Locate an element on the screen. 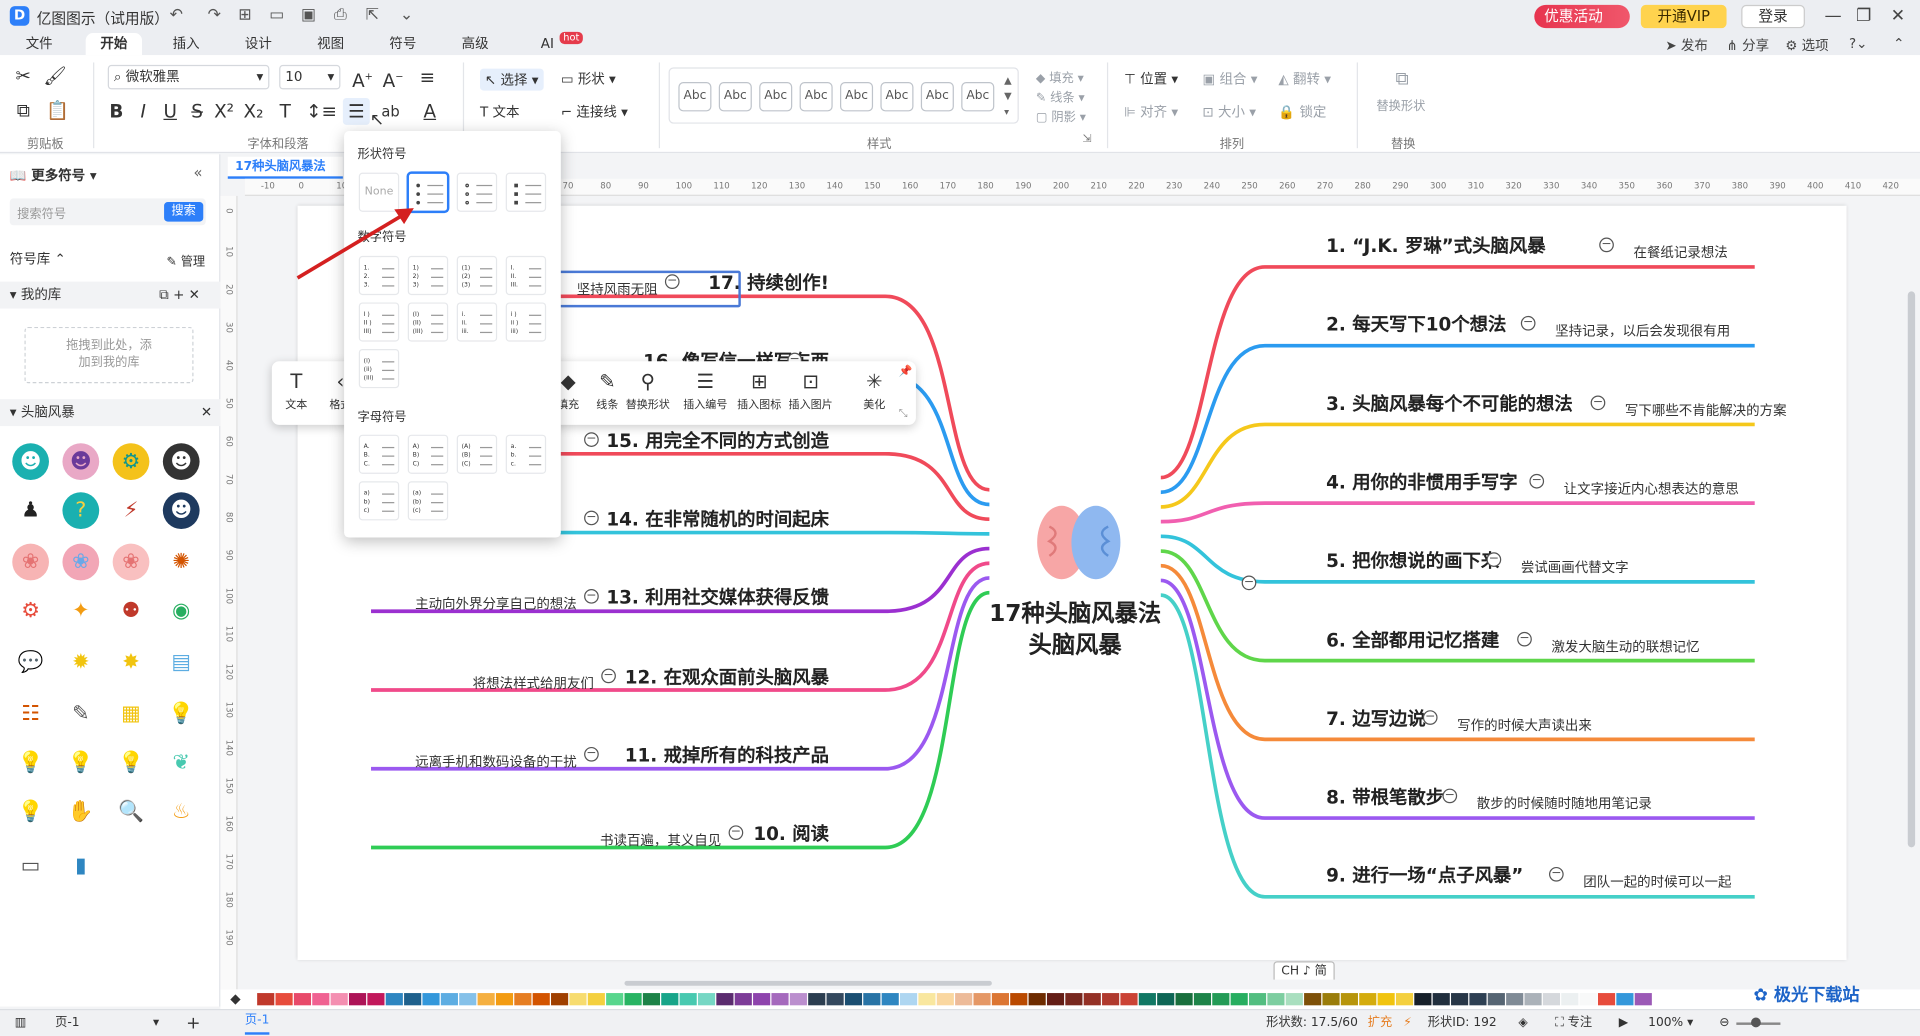  topic-note: 在餐纸记录想法 is located at coordinates (1680, 252).